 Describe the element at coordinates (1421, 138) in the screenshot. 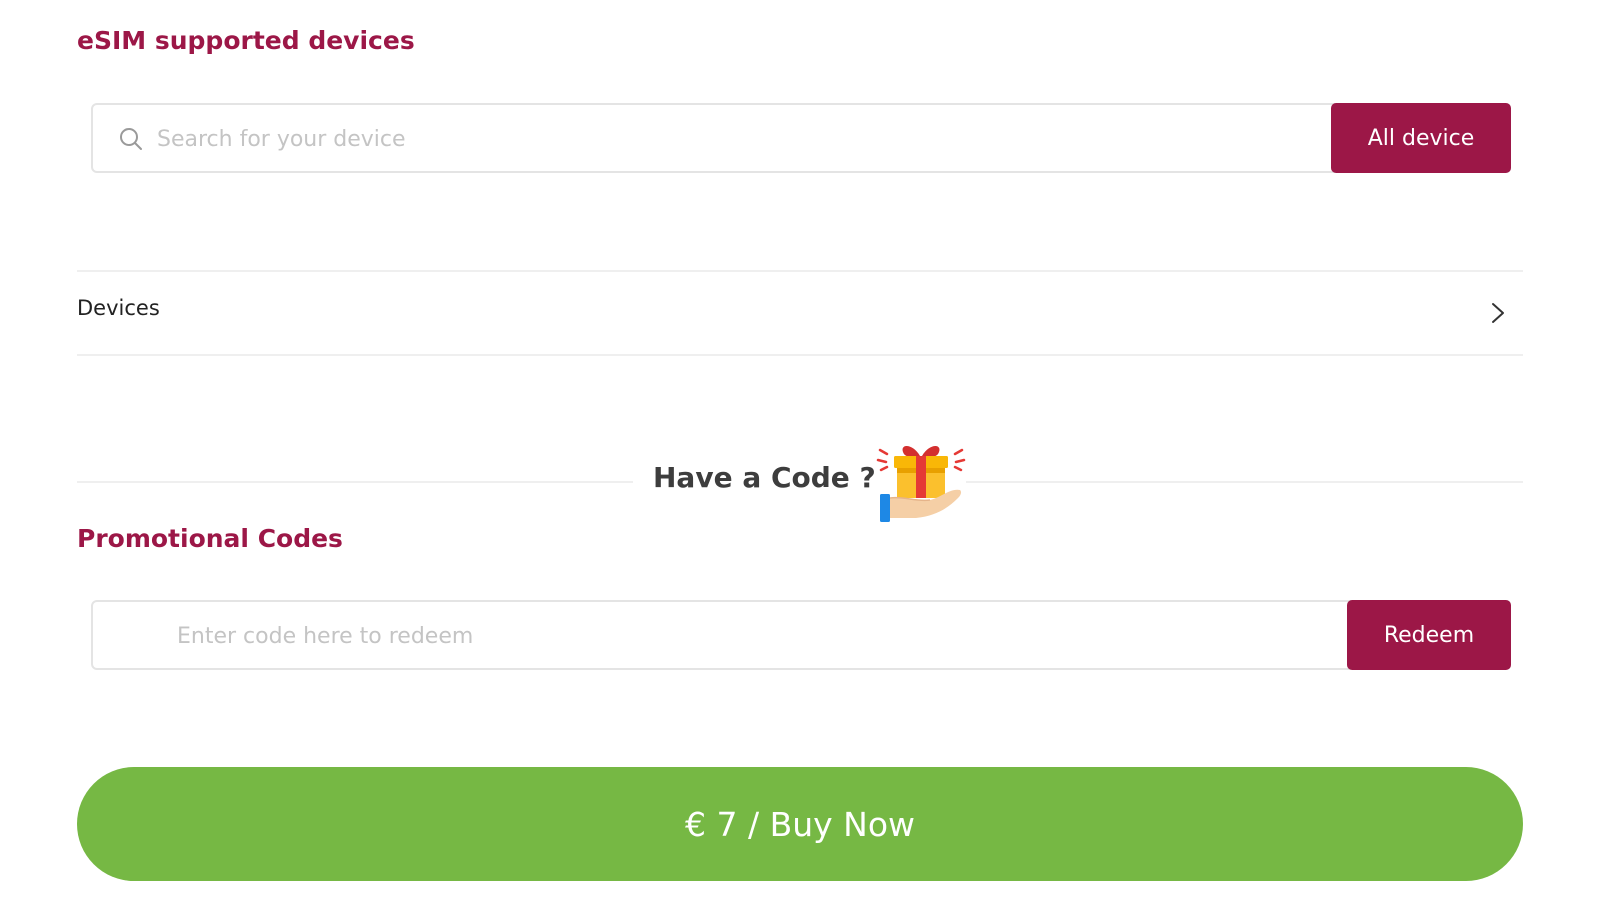

I see `all-device-button: All device` at that location.